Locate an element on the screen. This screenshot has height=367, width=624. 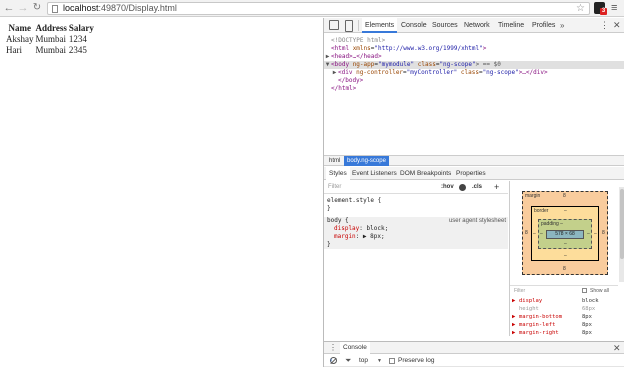
scrollbar-thumb is located at coordinates (622, 224).